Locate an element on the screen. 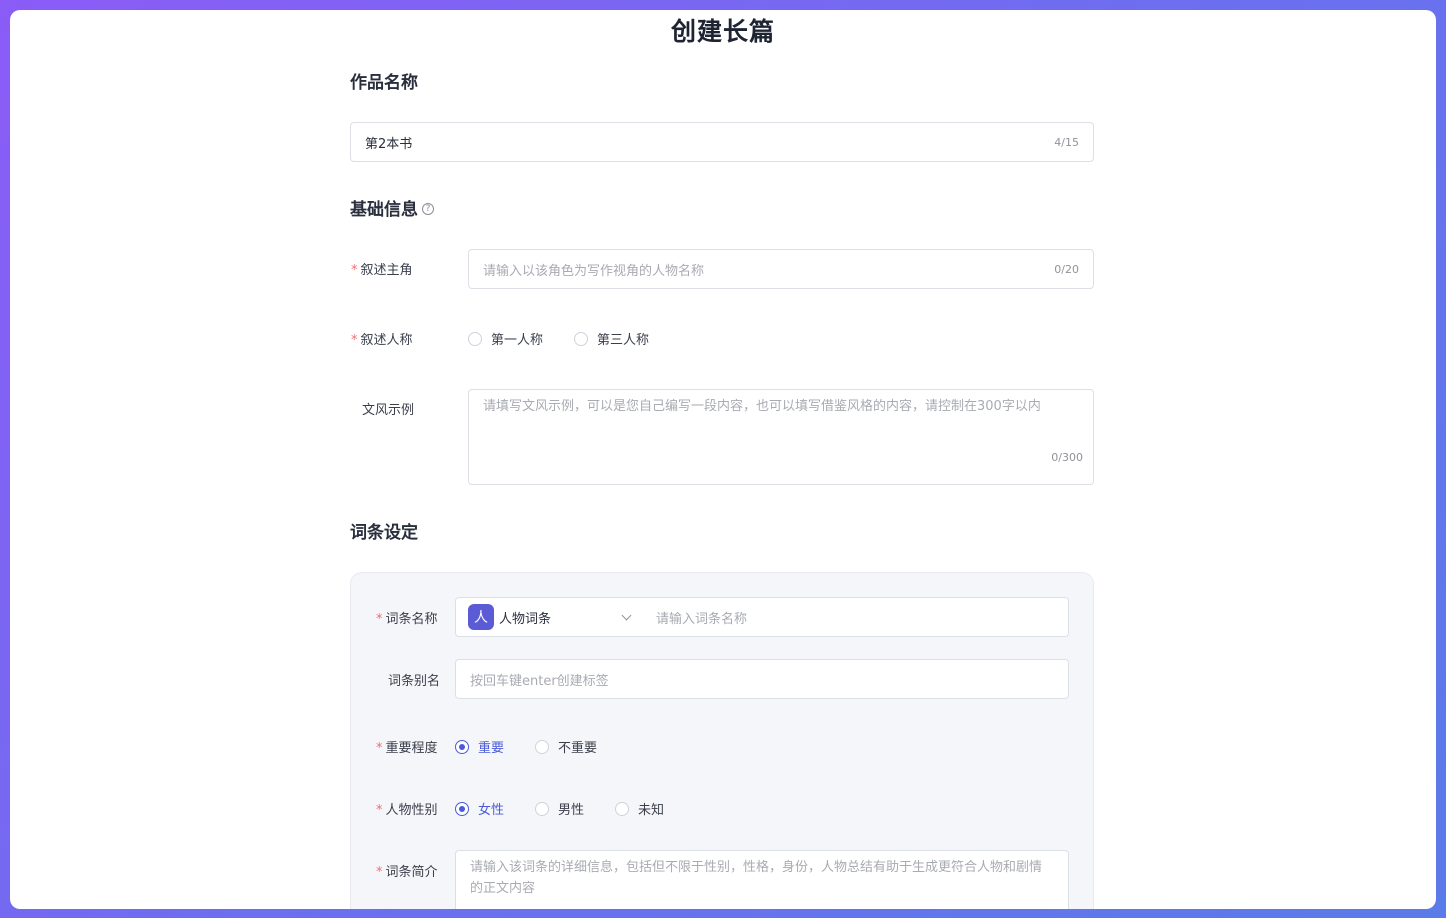 The image size is (1446, 918). narrative-person-label: * 叙述人称 is located at coordinates (382, 338).